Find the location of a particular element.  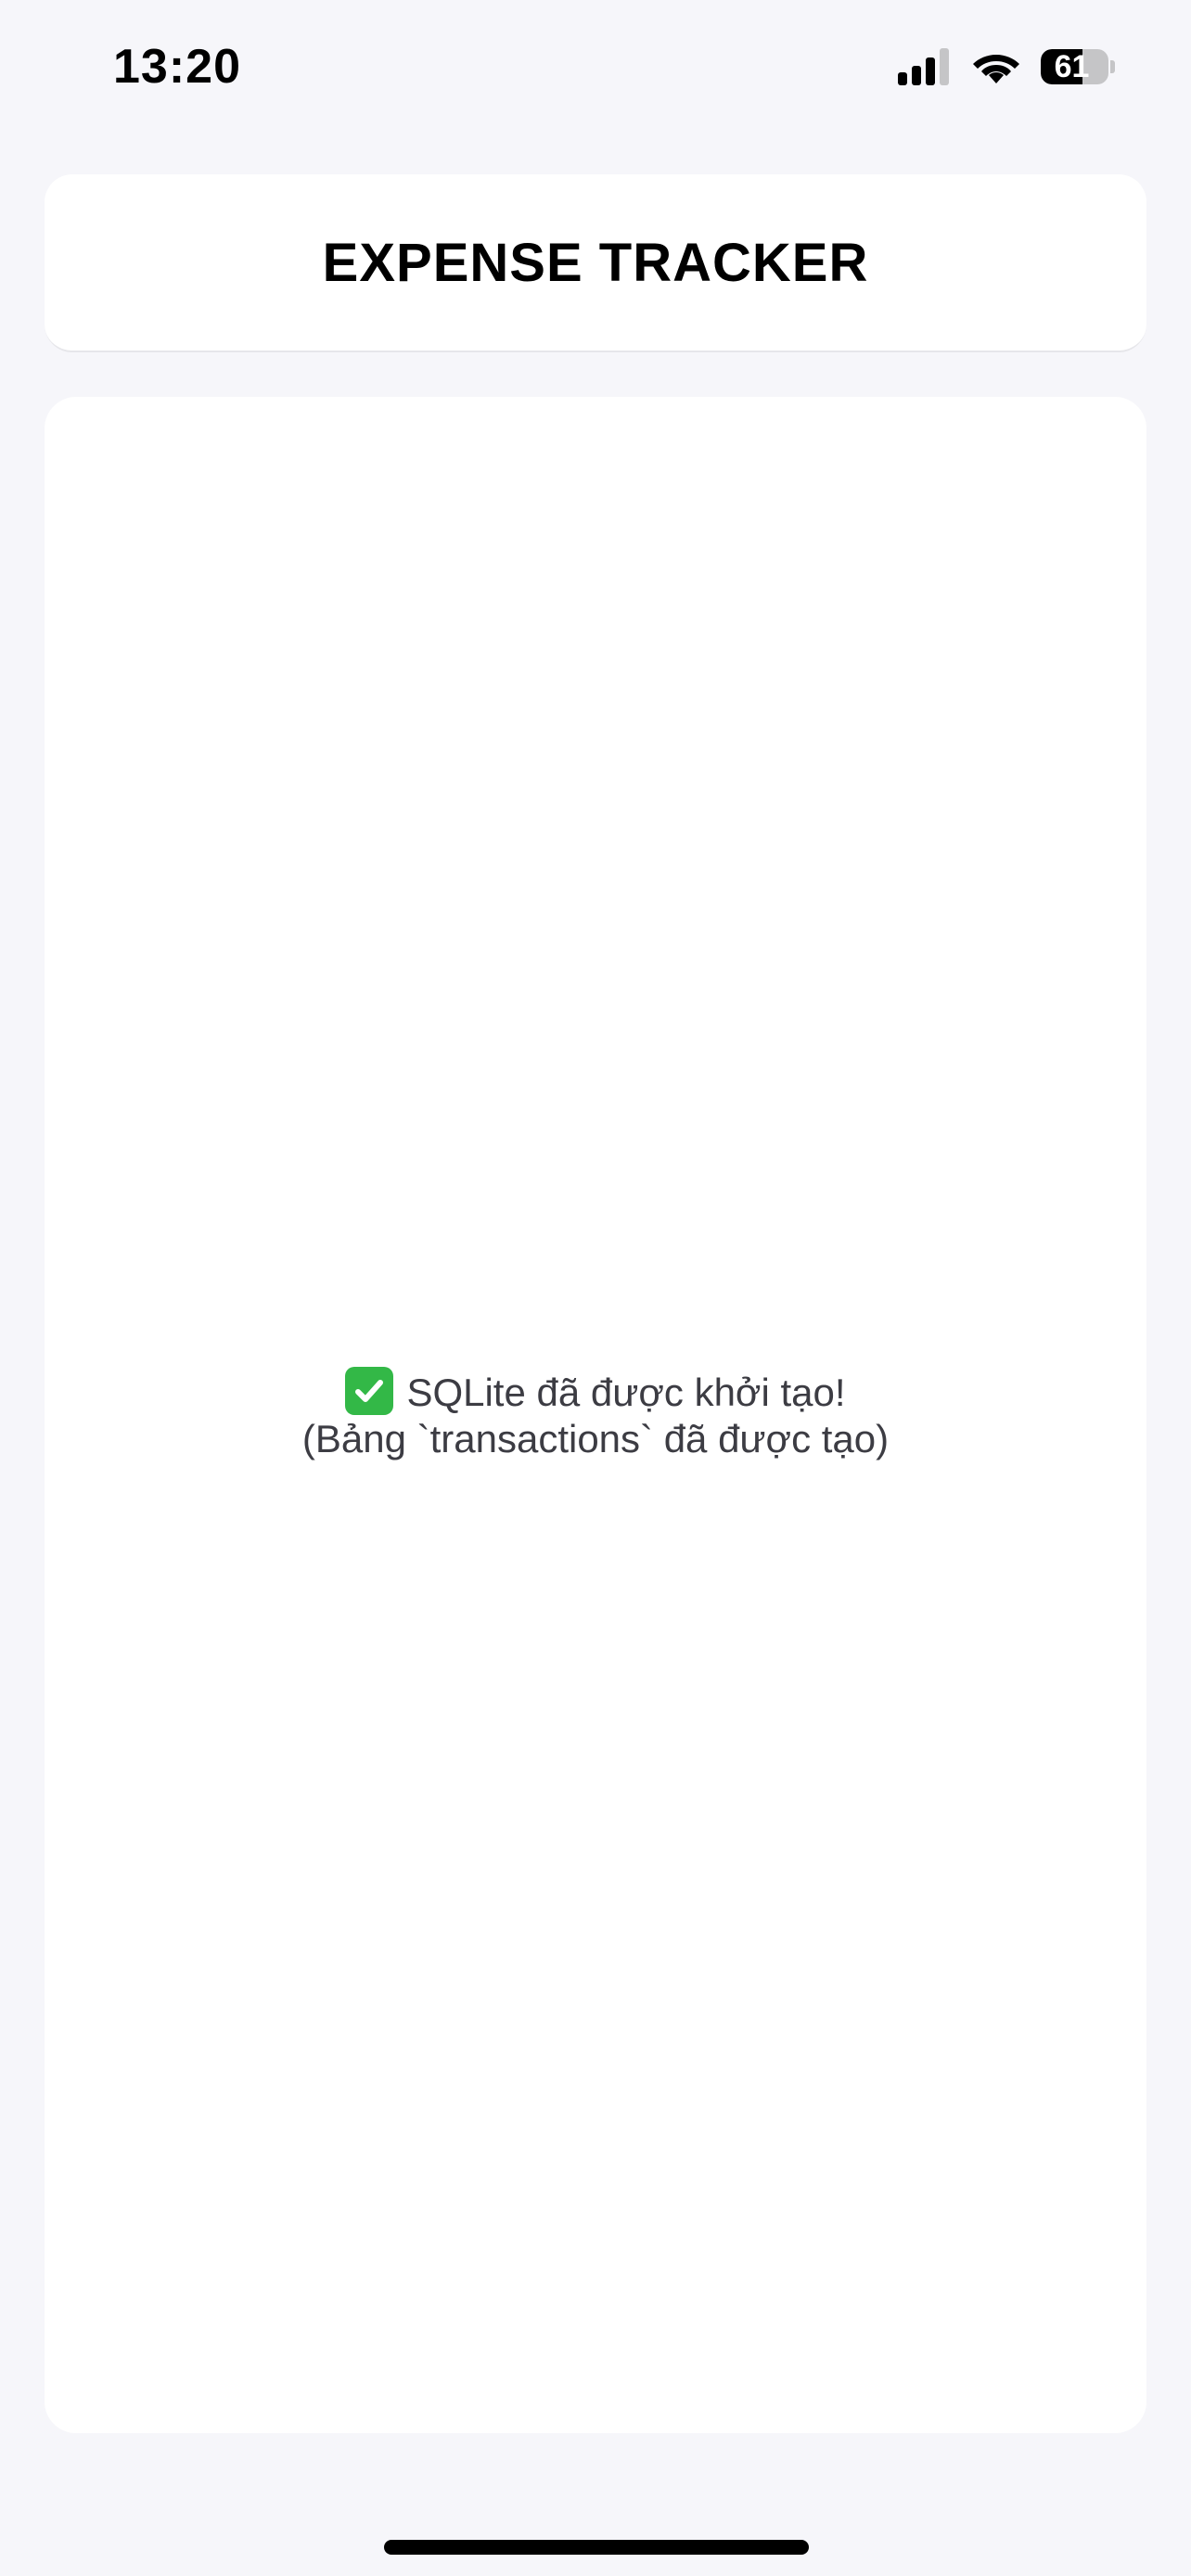

status-icons: 61 is located at coordinates (1007, 67).